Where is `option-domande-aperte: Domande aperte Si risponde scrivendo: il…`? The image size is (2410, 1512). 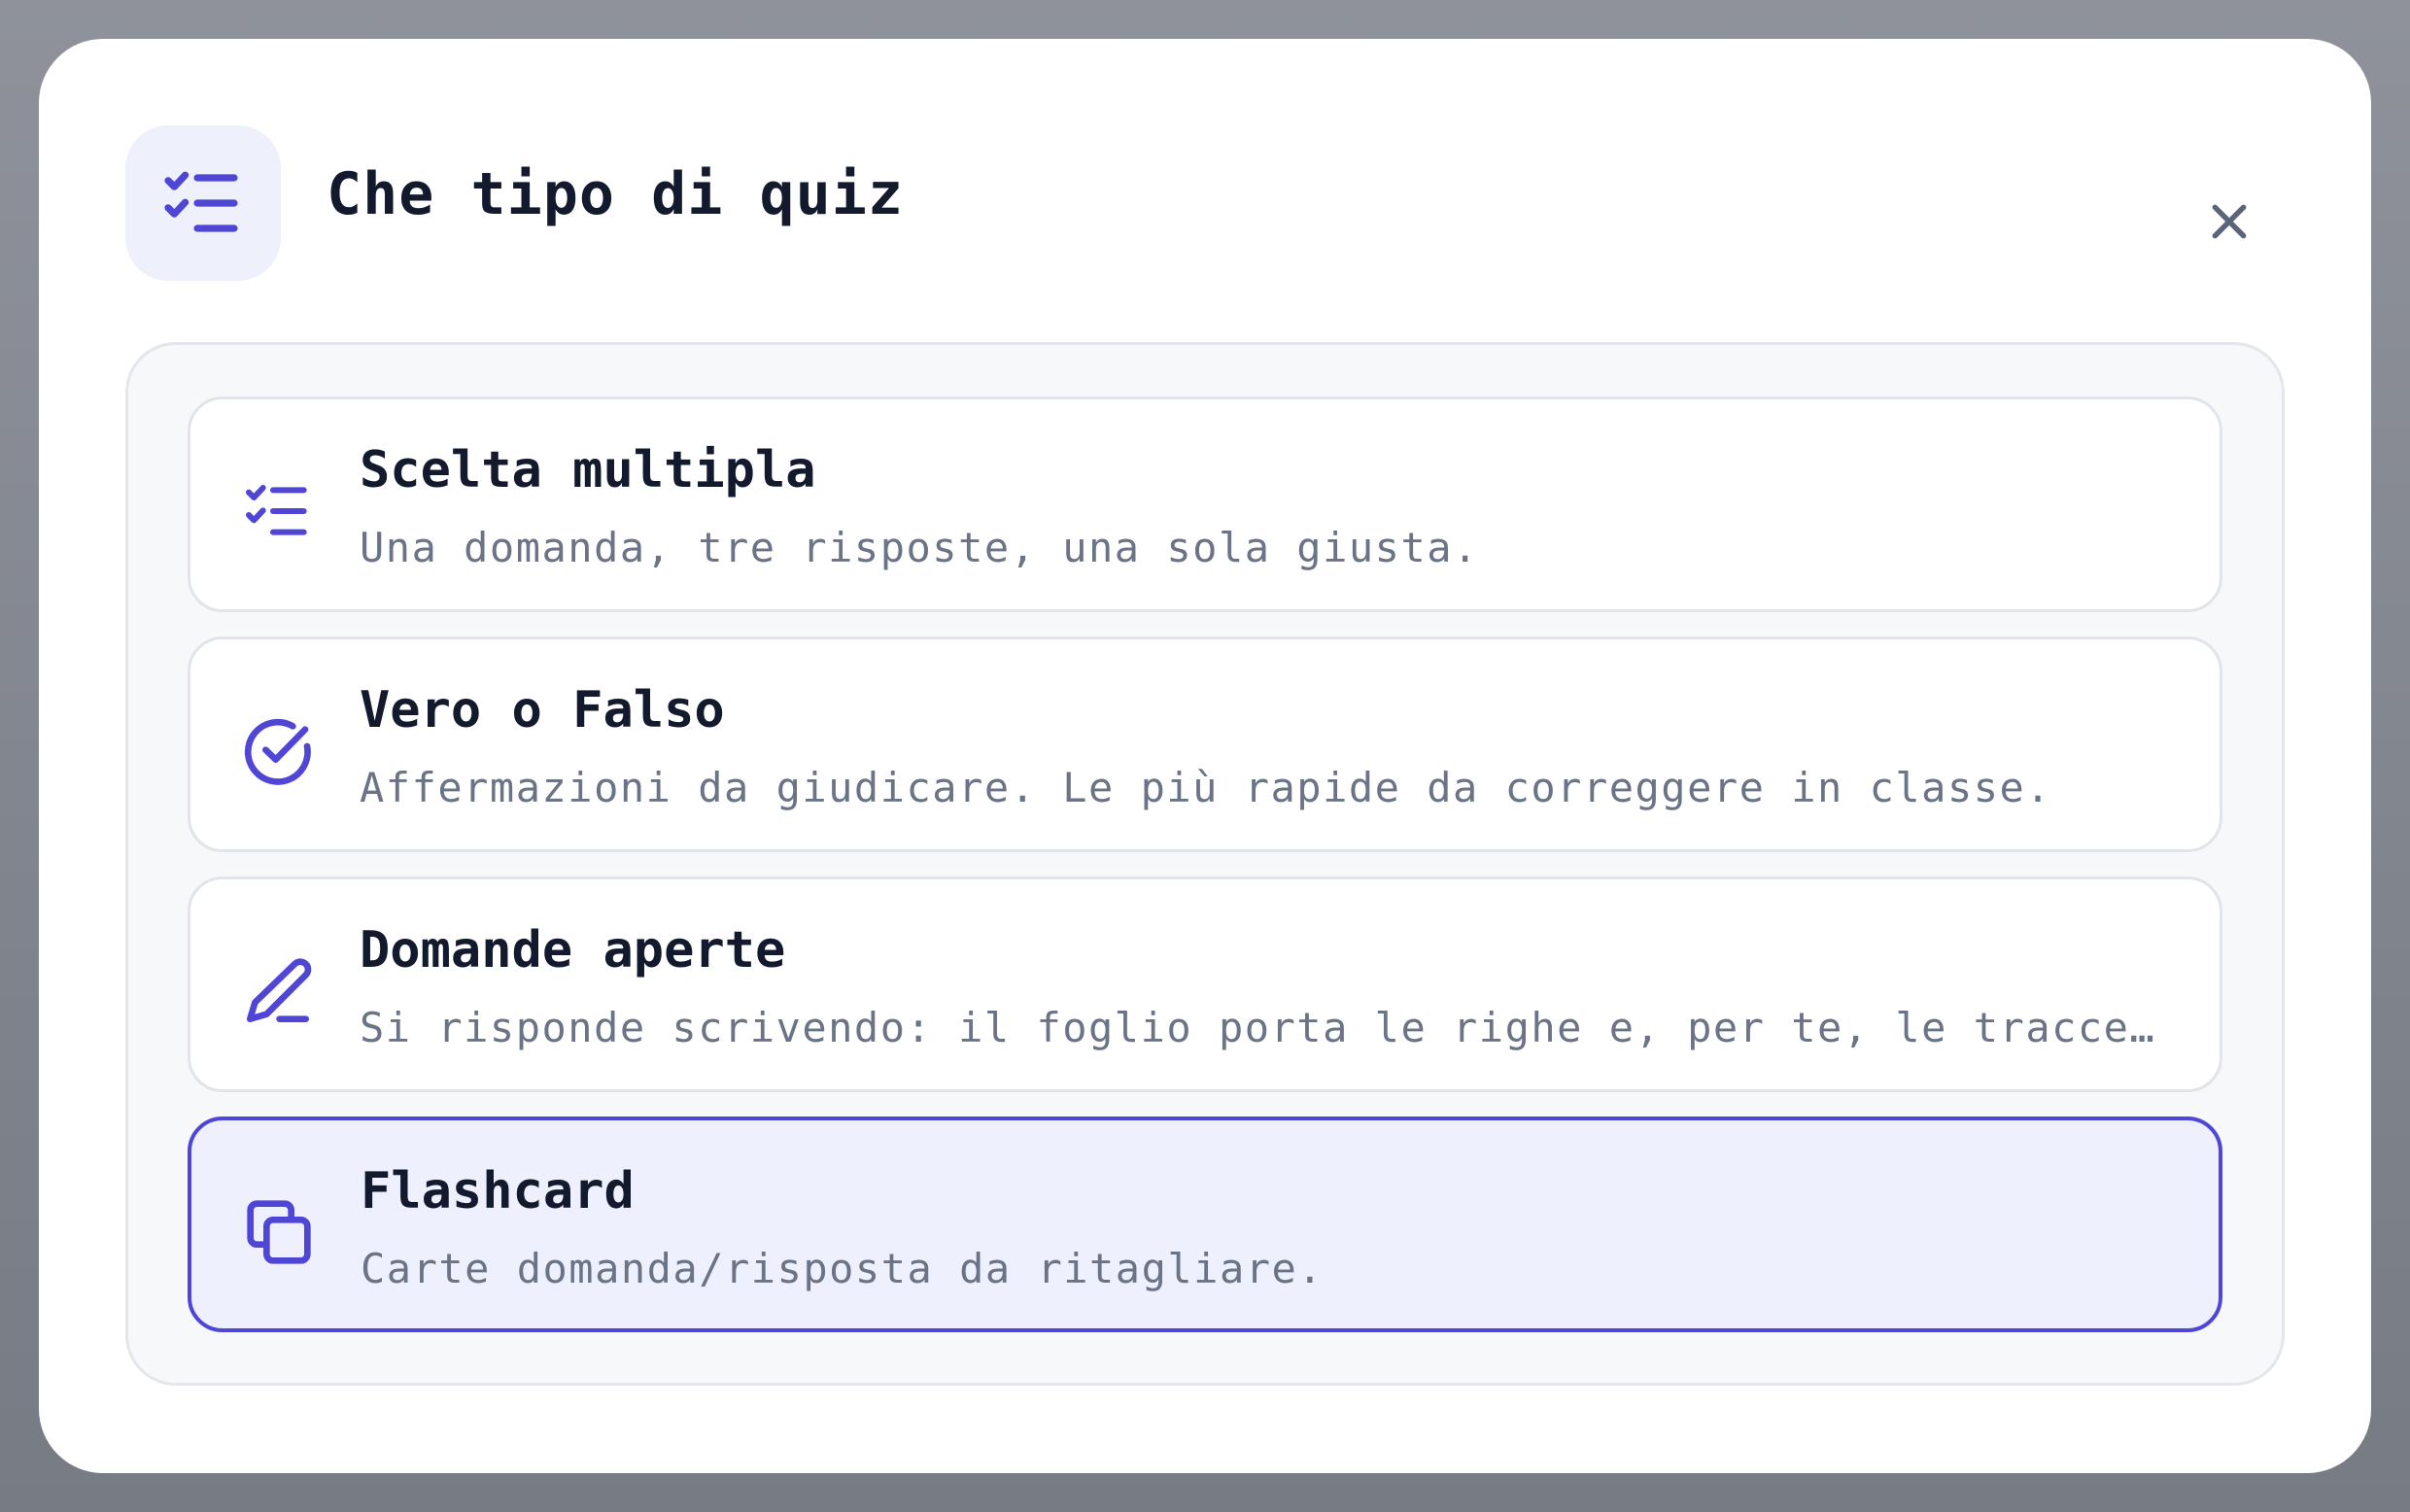 option-domande-aperte: Domande aperte Si risponde scrivendo: il… is located at coordinates (1205, 984).